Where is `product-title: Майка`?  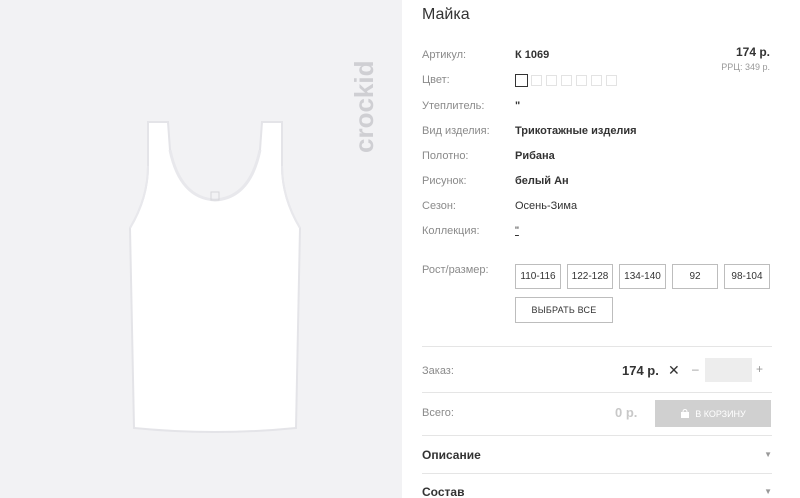
product-title: Майка is located at coordinates (446, 14).